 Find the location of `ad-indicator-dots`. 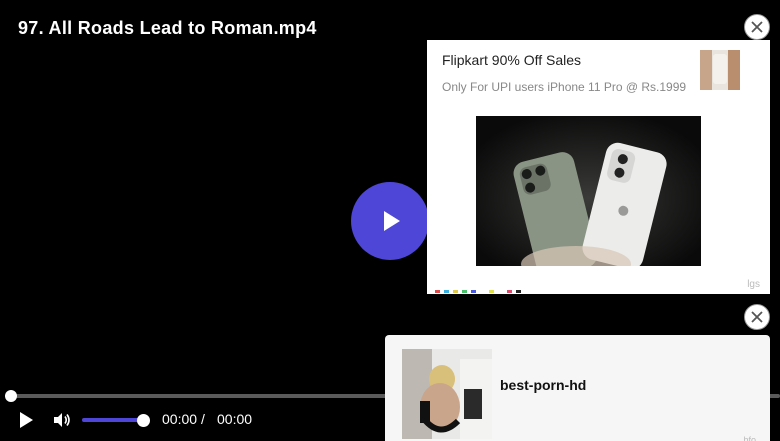

ad-indicator-dots is located at coordinates (478, 291).